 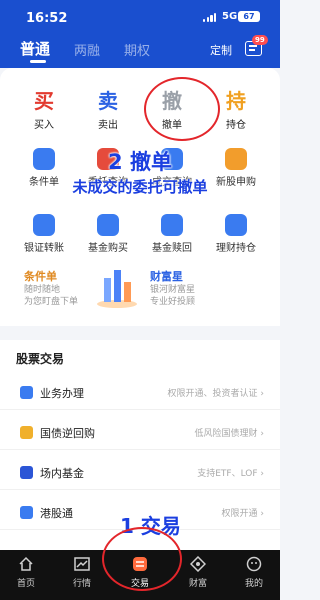 I want to click on promo-left-title: 条件单, so click(x=40, y=276).